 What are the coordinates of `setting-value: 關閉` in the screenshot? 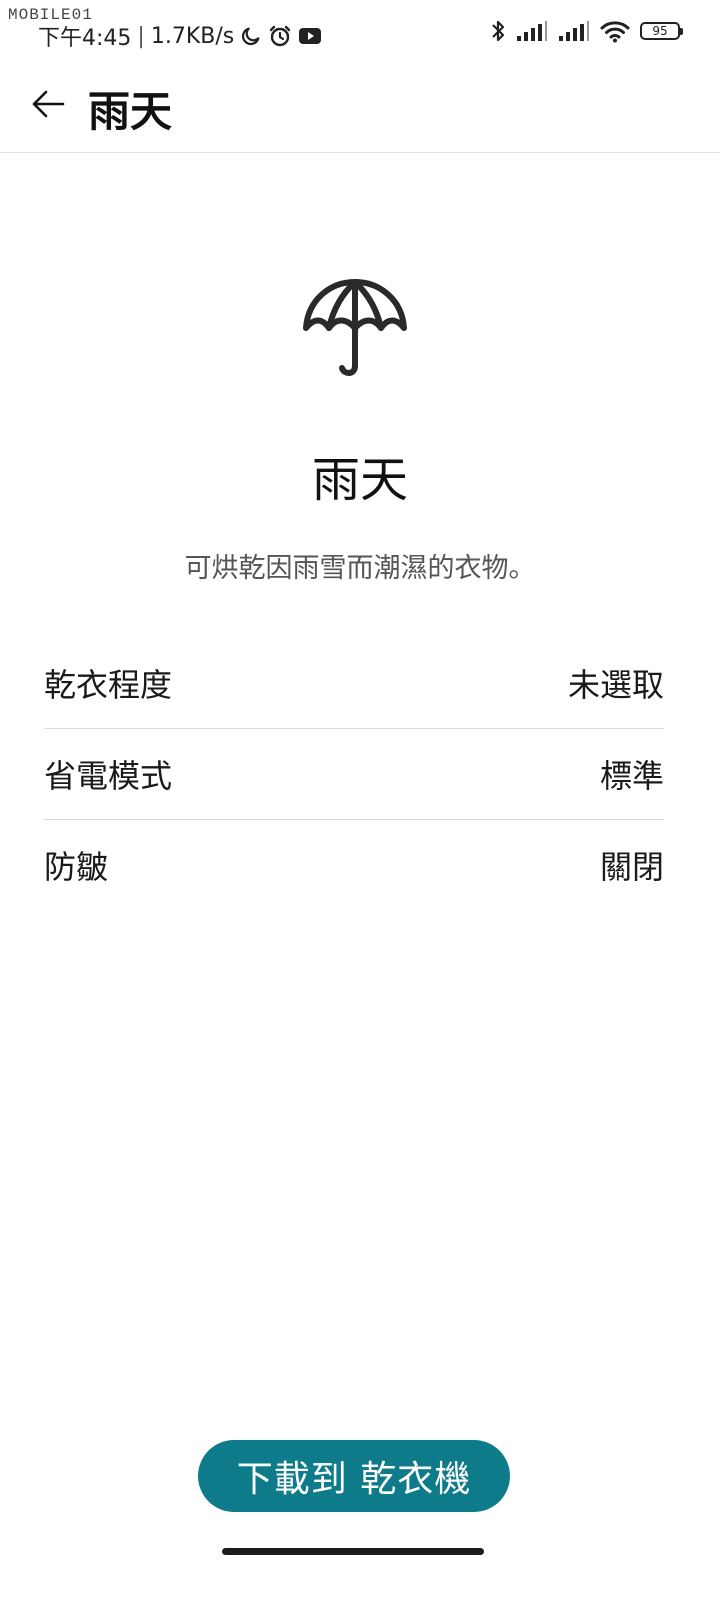 It's located at (631, 867).